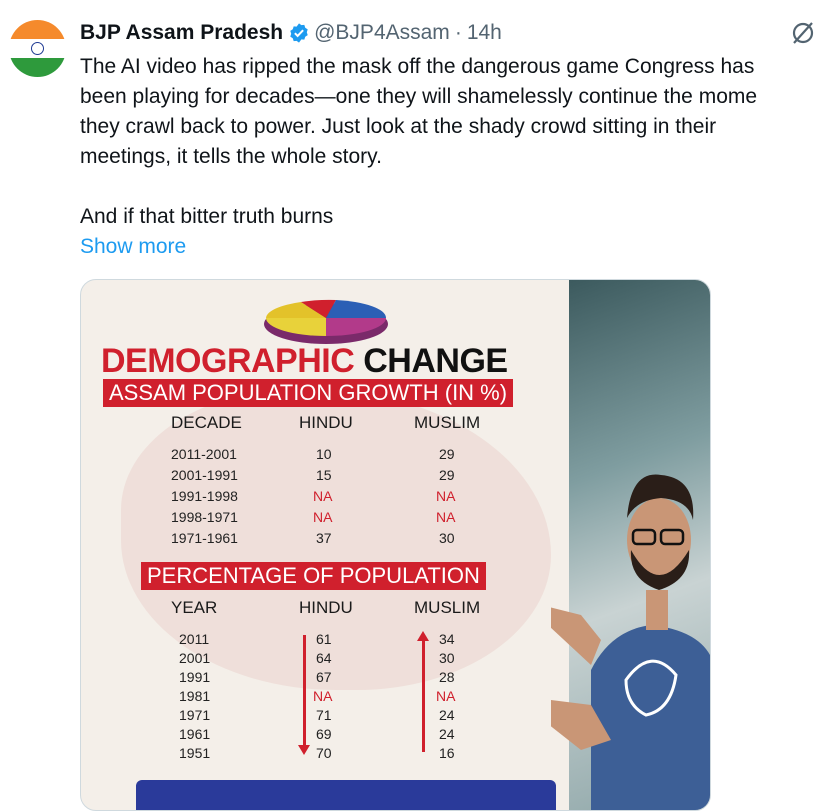 The height and width of the screenshot is (811, 823). I want to click on avatar, so click(37, 48).